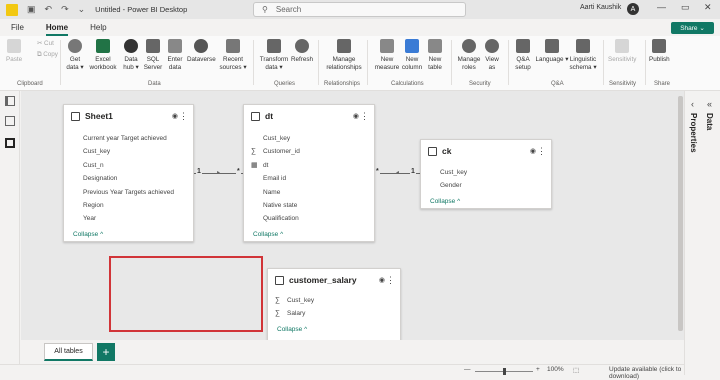  Describe the element at coordinates (492, 55) in the screenshot. I see `view-as-button: View as` at that location.